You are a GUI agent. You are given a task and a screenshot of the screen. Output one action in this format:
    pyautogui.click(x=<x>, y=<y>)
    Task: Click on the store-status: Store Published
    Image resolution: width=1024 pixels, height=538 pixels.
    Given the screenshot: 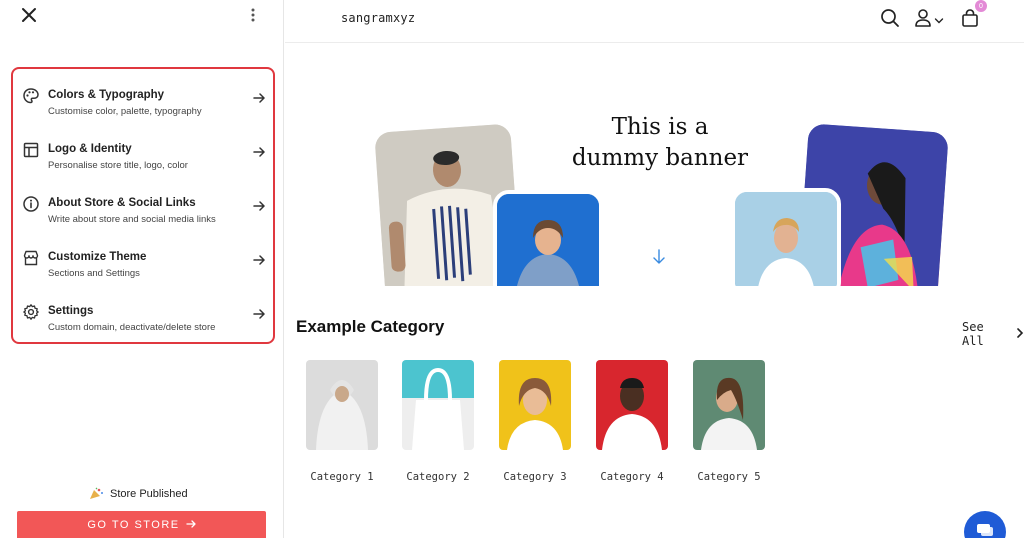 What is the action you would take?
    pyautogui.click(x=138, y=494)
    